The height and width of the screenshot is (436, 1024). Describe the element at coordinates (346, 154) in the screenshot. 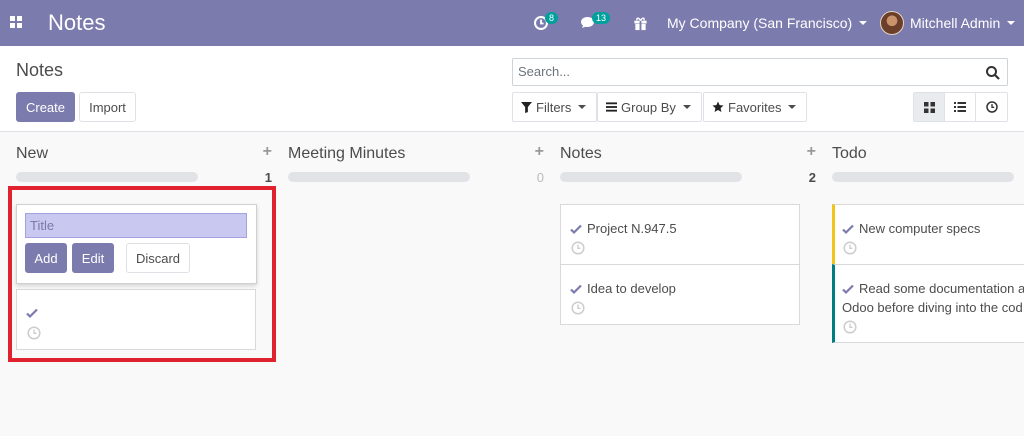

I see `column-title: Meeting Minutes` at that location.